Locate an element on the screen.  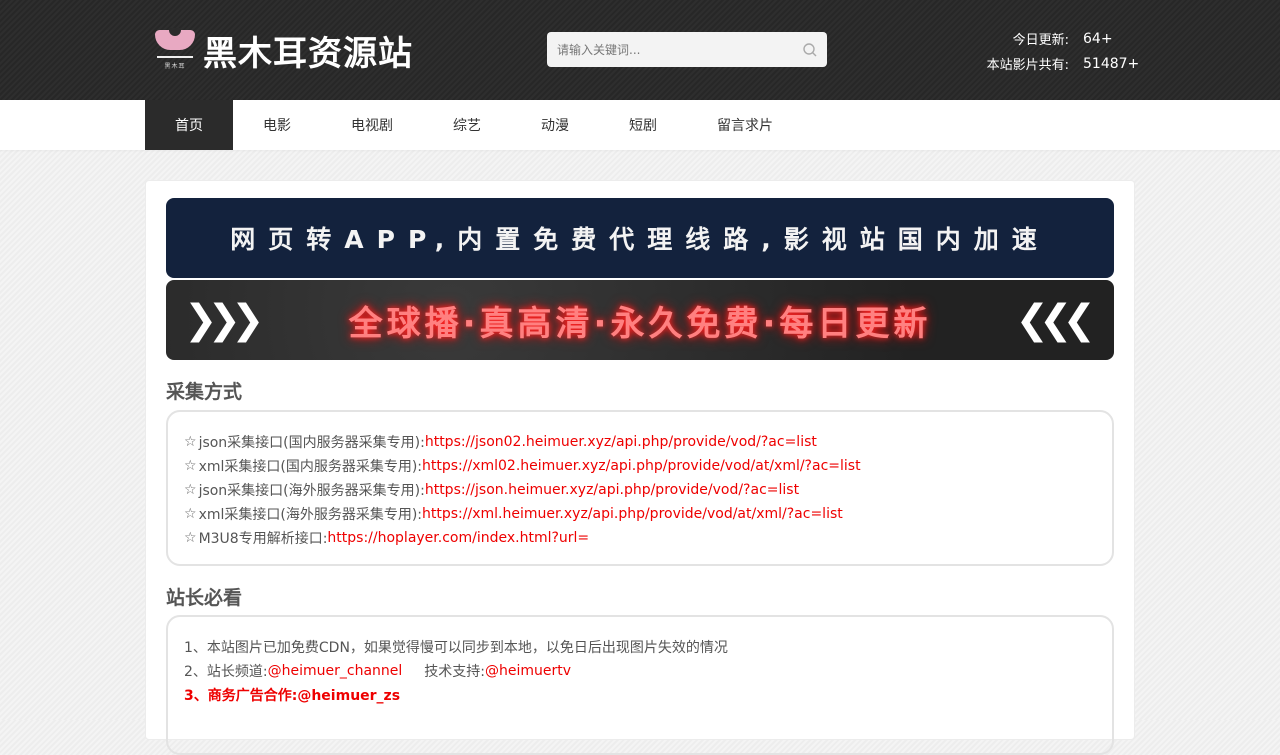
search-box is located at coordinates (687, 49).